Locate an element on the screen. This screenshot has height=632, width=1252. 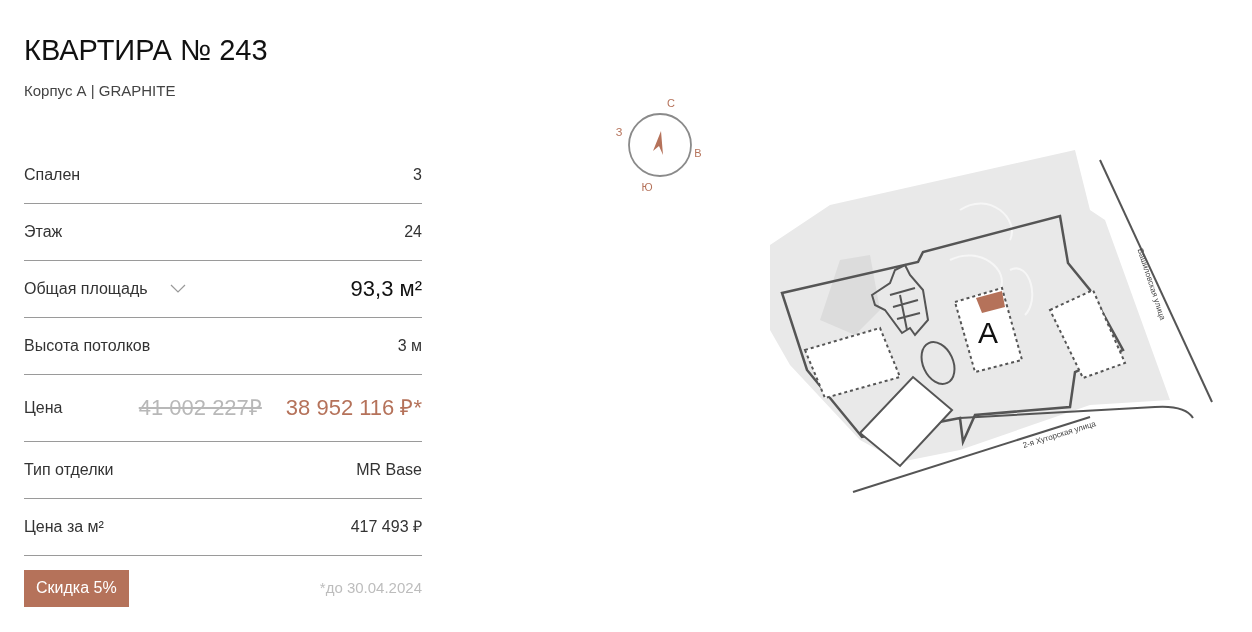
compass-label: Ю is located at coordinates (647, 187).